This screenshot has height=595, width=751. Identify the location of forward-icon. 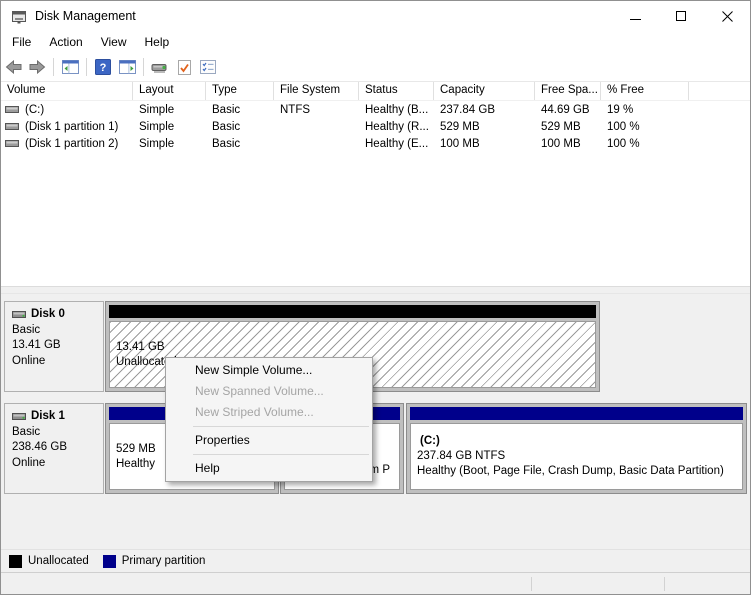
(37, 67).